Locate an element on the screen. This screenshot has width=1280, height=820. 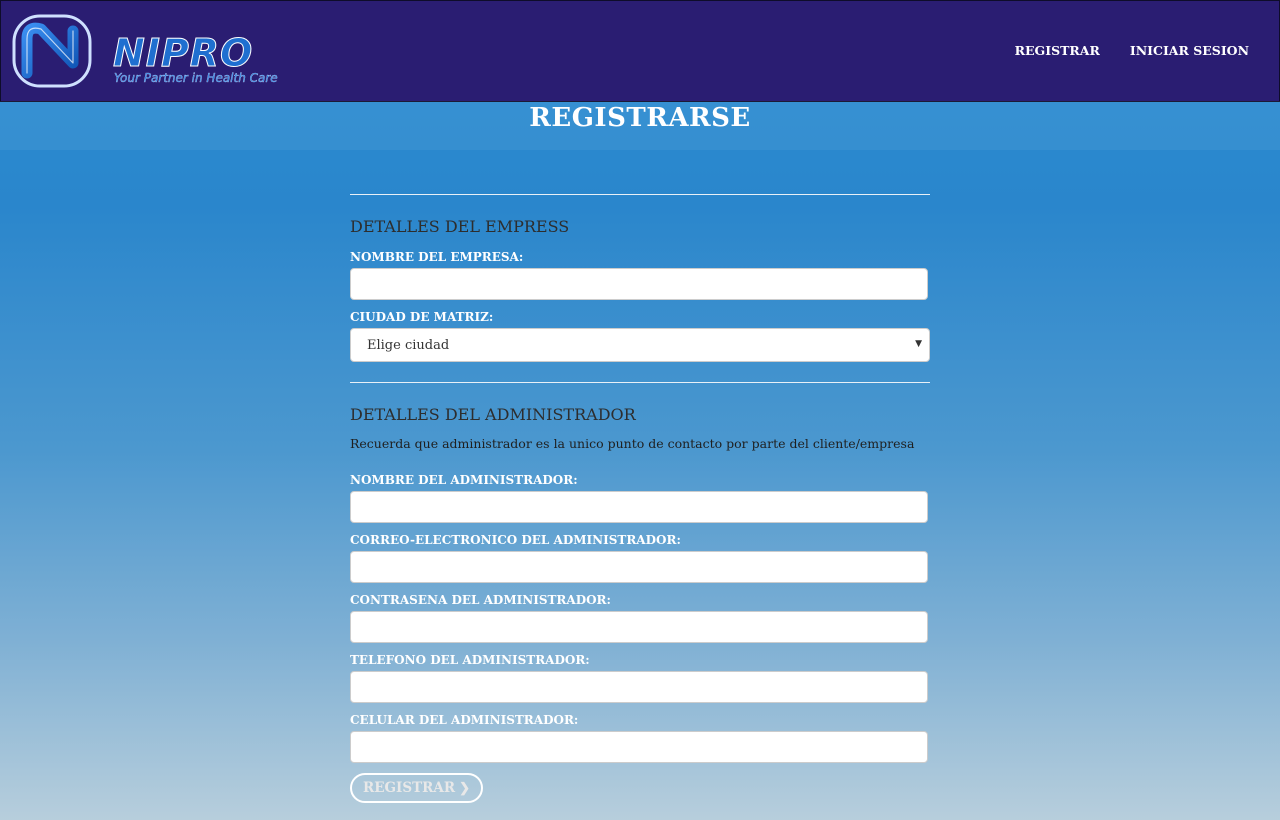
register-submit-button: REGISTRAR ❯ is located at coordinates (416, 788).